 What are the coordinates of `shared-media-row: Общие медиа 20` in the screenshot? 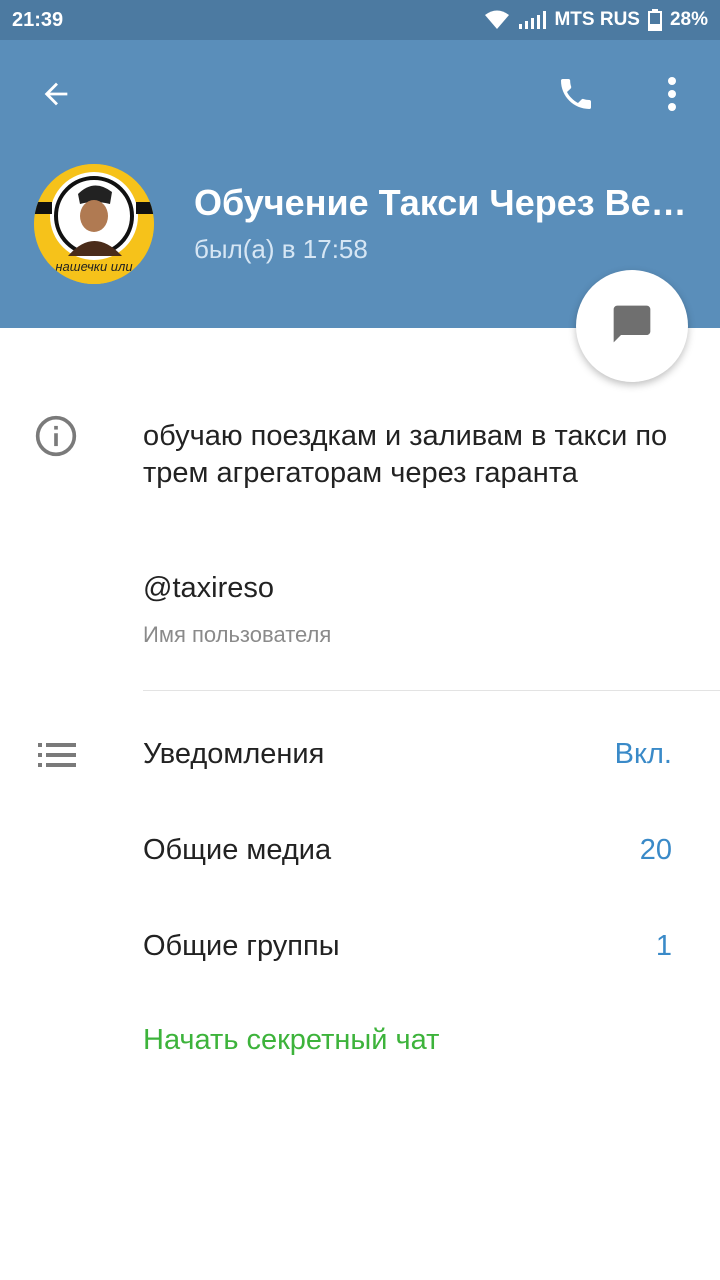 It's located at (407, 850).